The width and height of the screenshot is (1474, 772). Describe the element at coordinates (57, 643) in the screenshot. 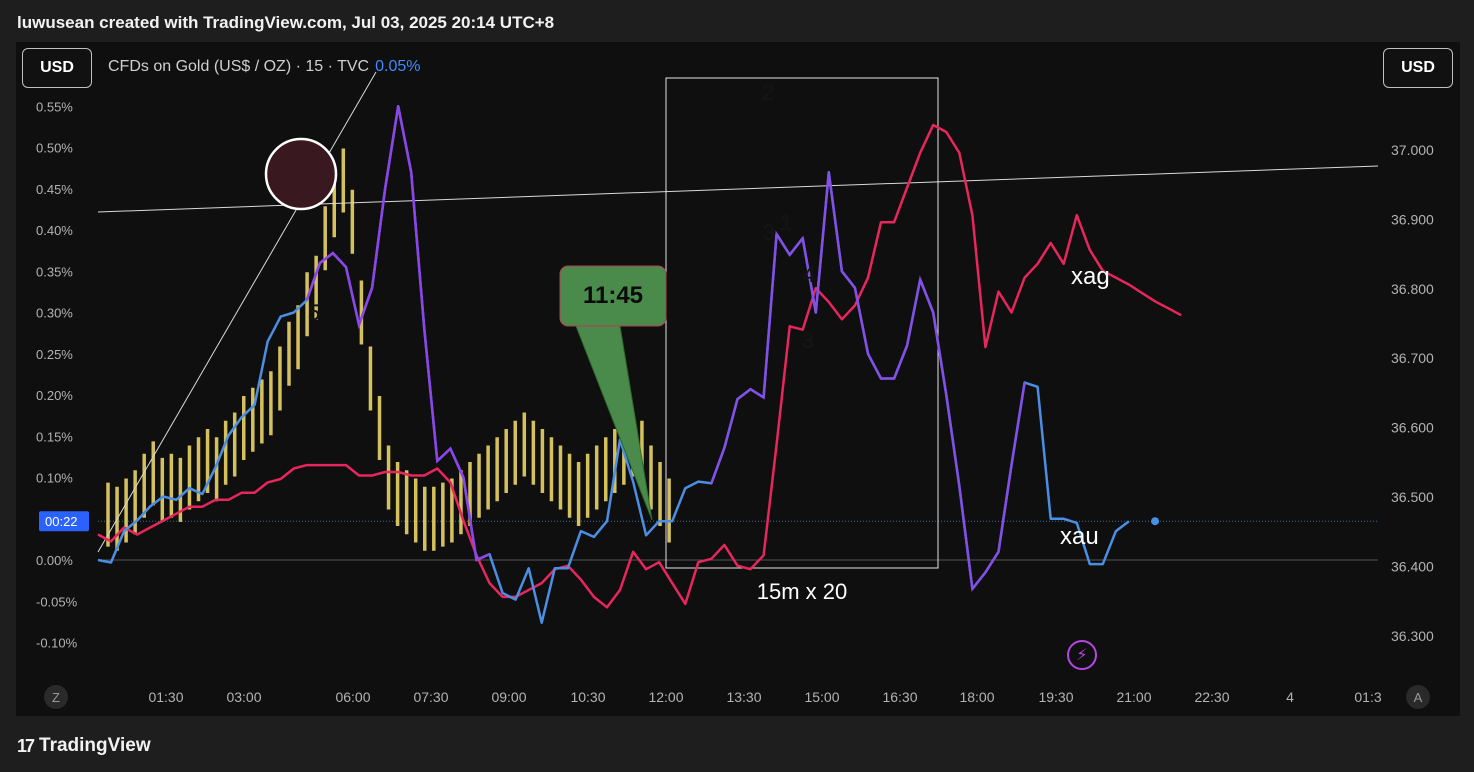

I see `left-axis-tick: -0.10%` at that location.